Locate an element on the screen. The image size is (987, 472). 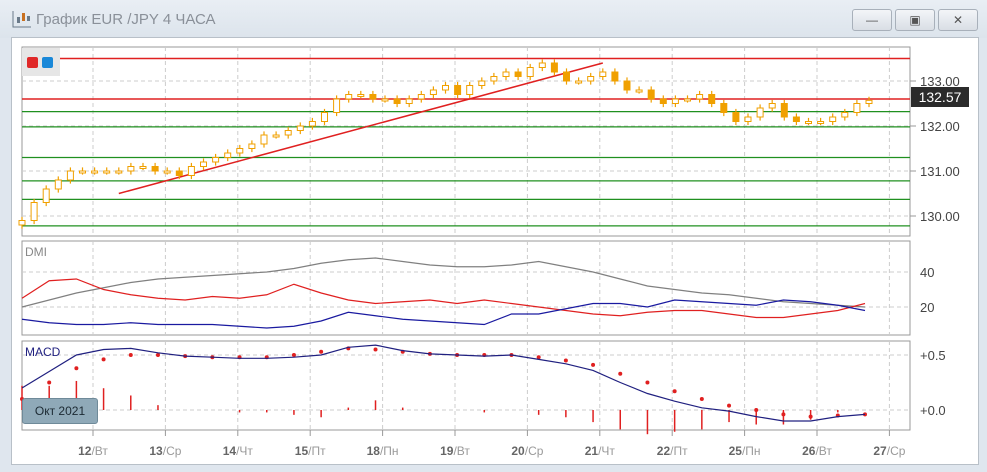
day-label: 15/Пт is located at coordinates (310, 451).